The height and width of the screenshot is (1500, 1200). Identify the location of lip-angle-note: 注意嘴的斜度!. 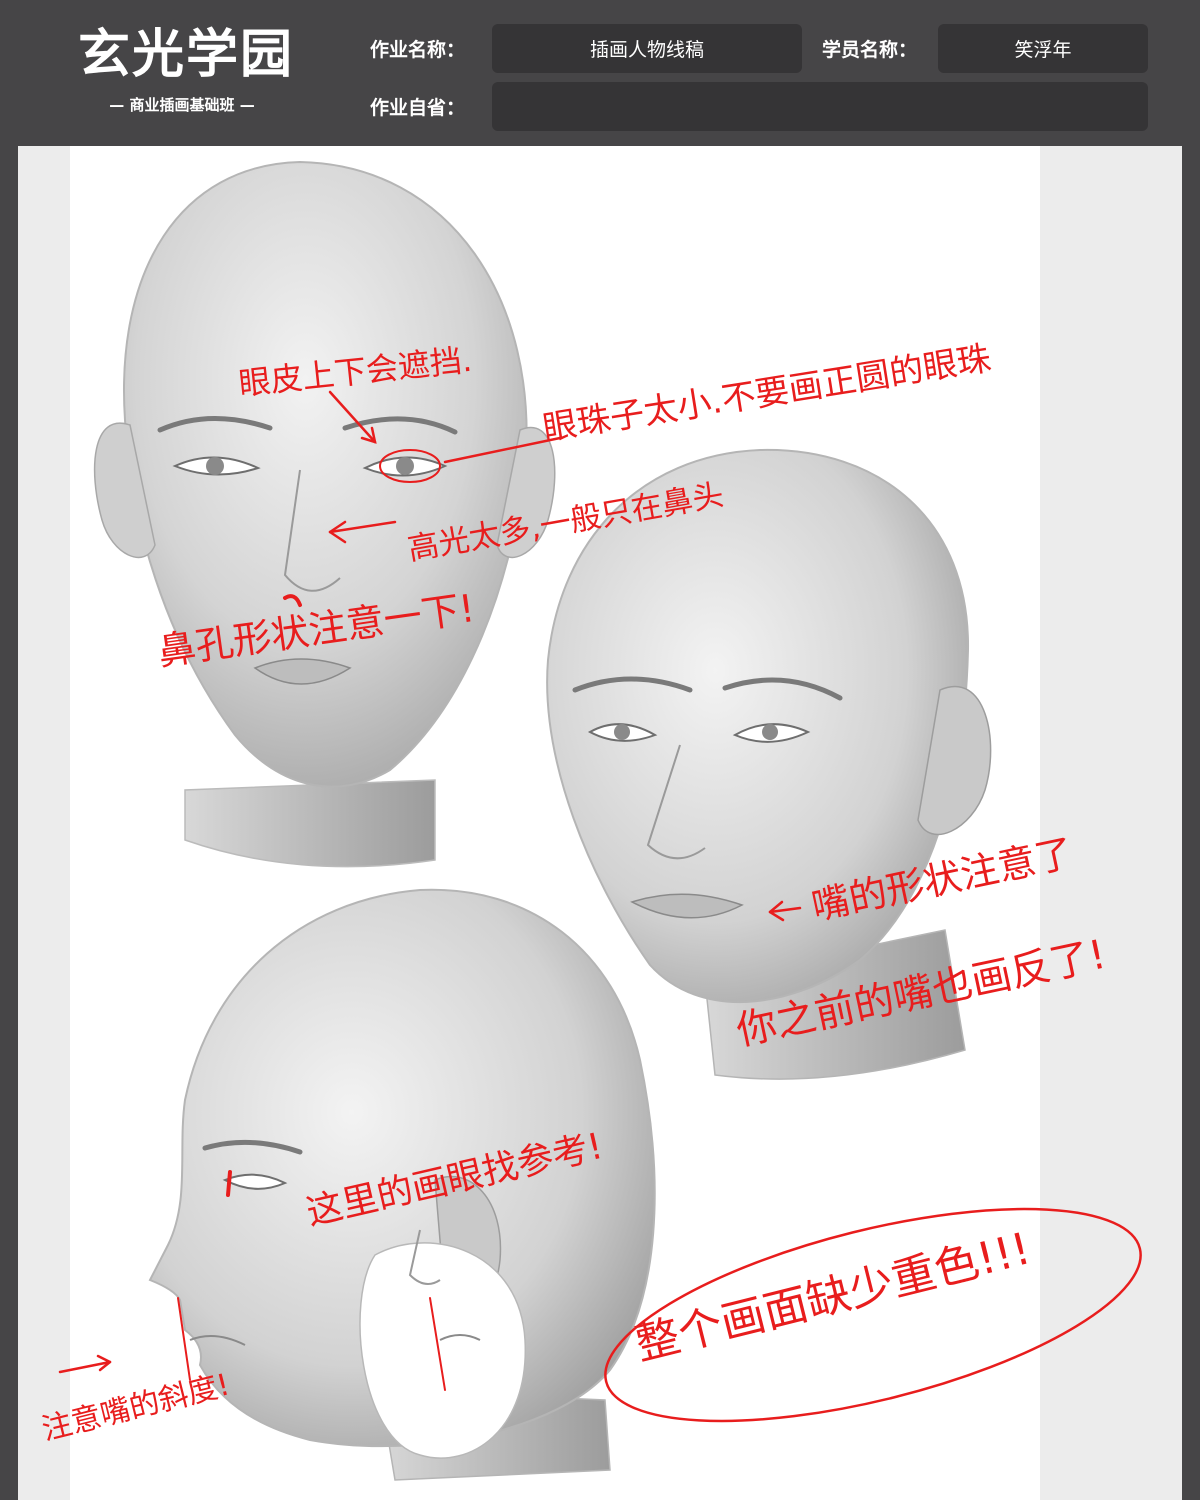
(135, 1407).